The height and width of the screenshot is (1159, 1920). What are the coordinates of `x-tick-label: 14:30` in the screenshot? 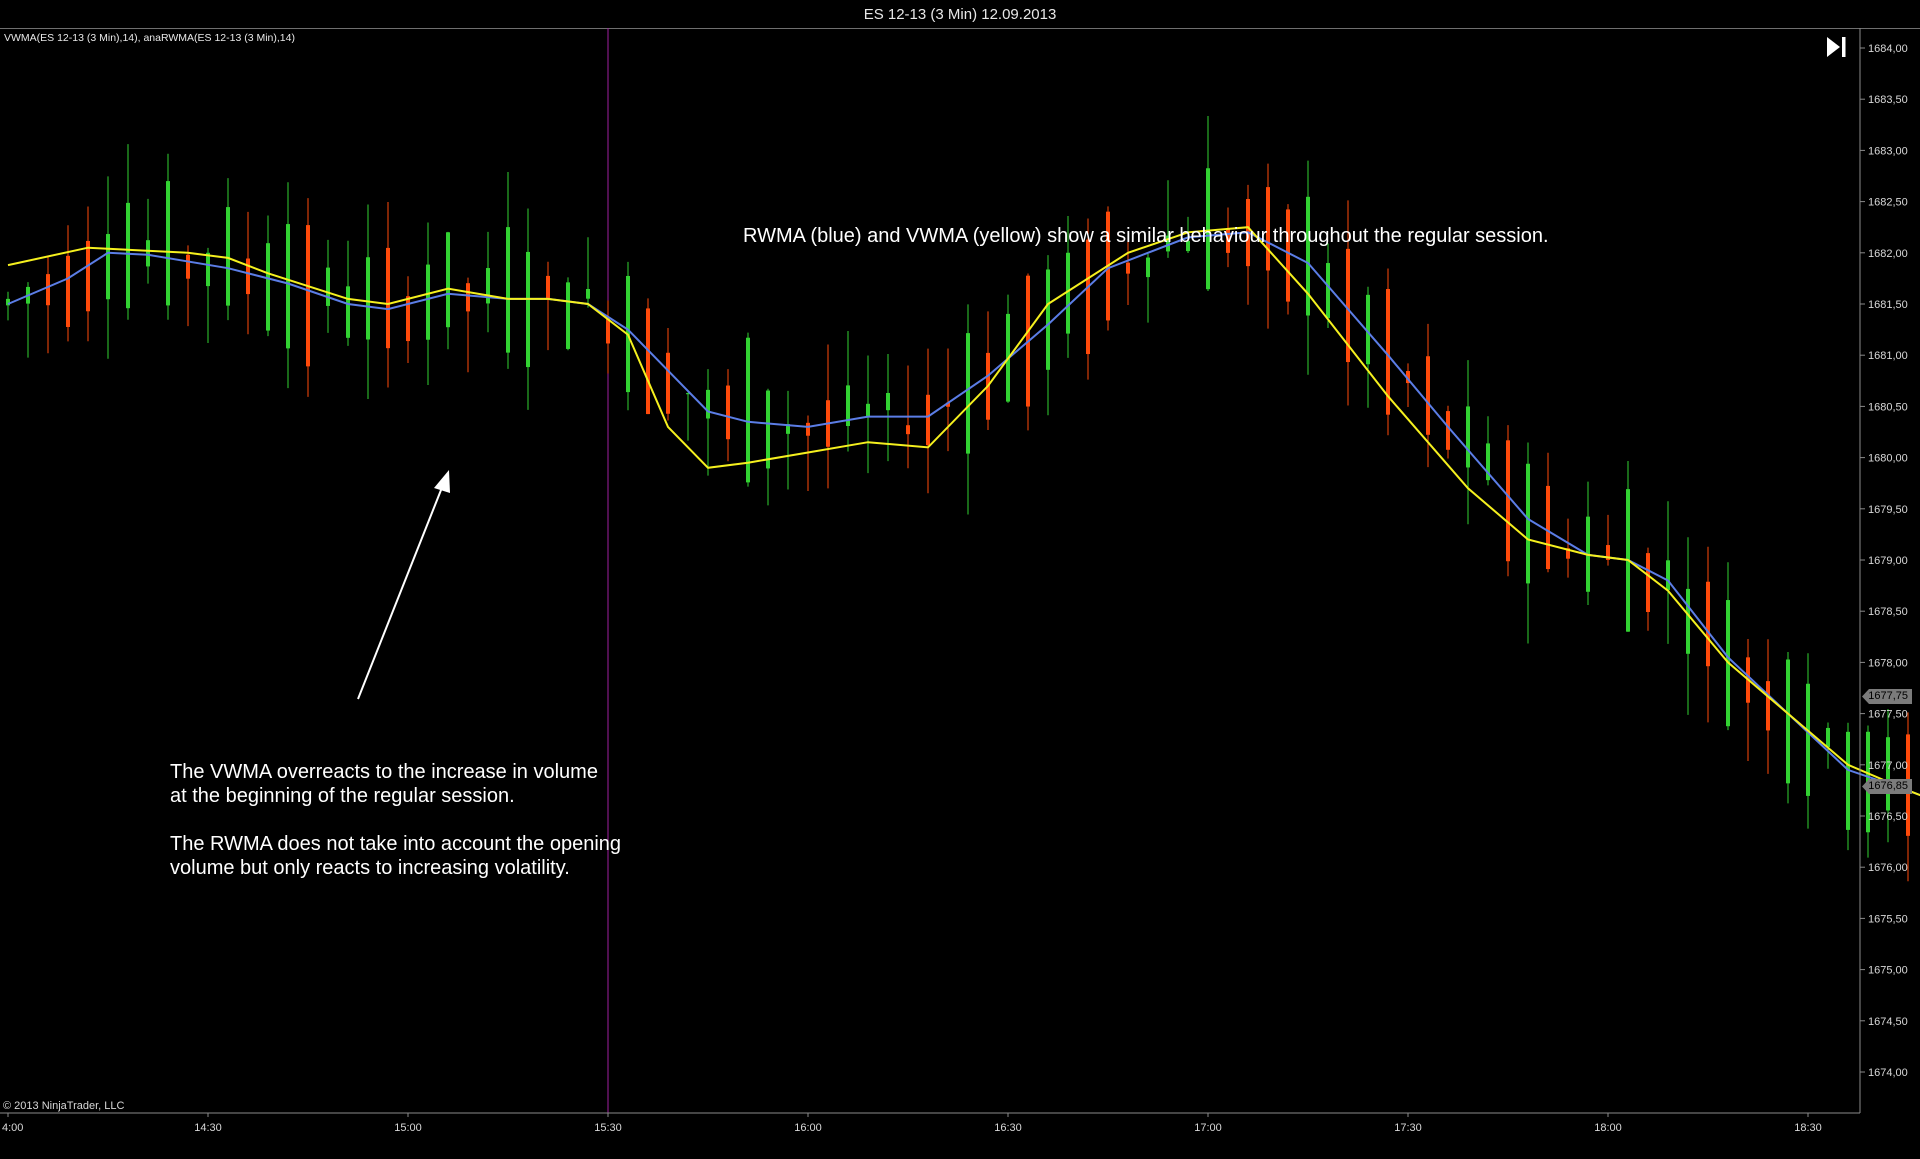 It's located at (208, 1128).